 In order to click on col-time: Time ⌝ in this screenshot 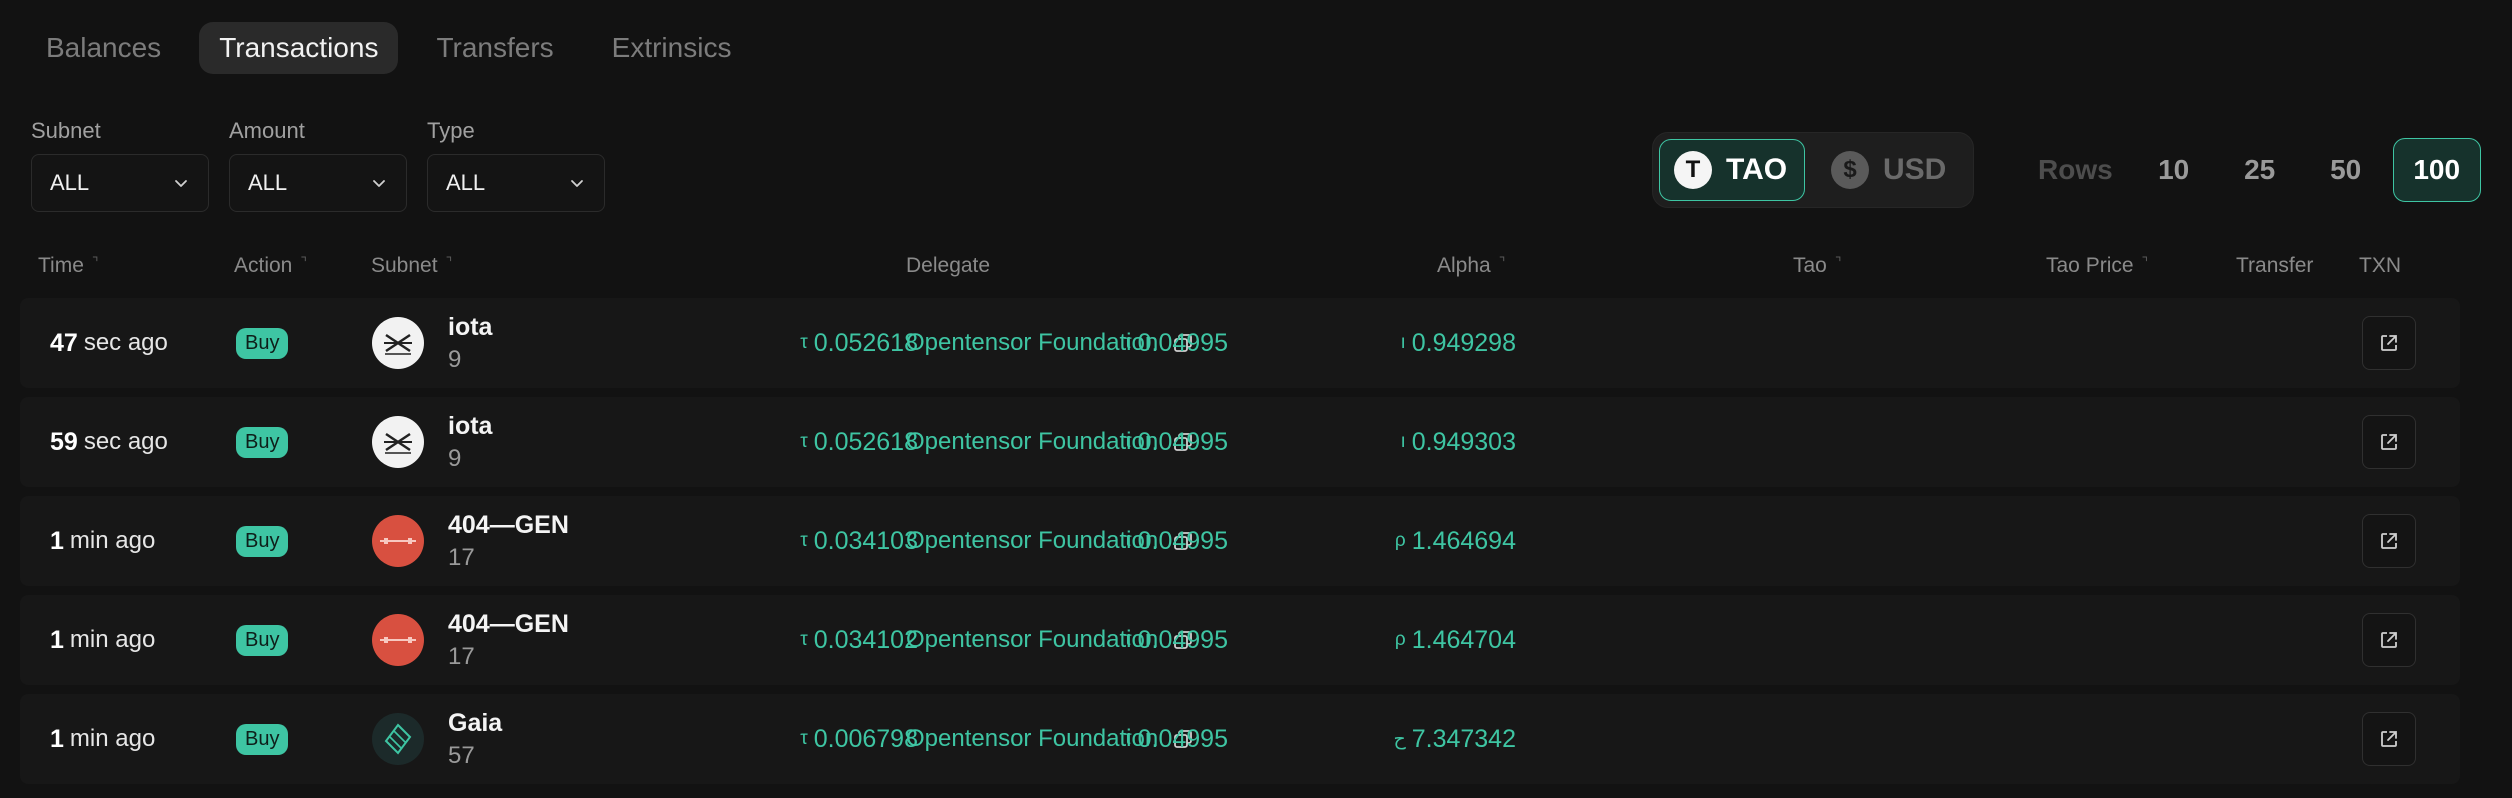, I will do `click(68, 266)`.